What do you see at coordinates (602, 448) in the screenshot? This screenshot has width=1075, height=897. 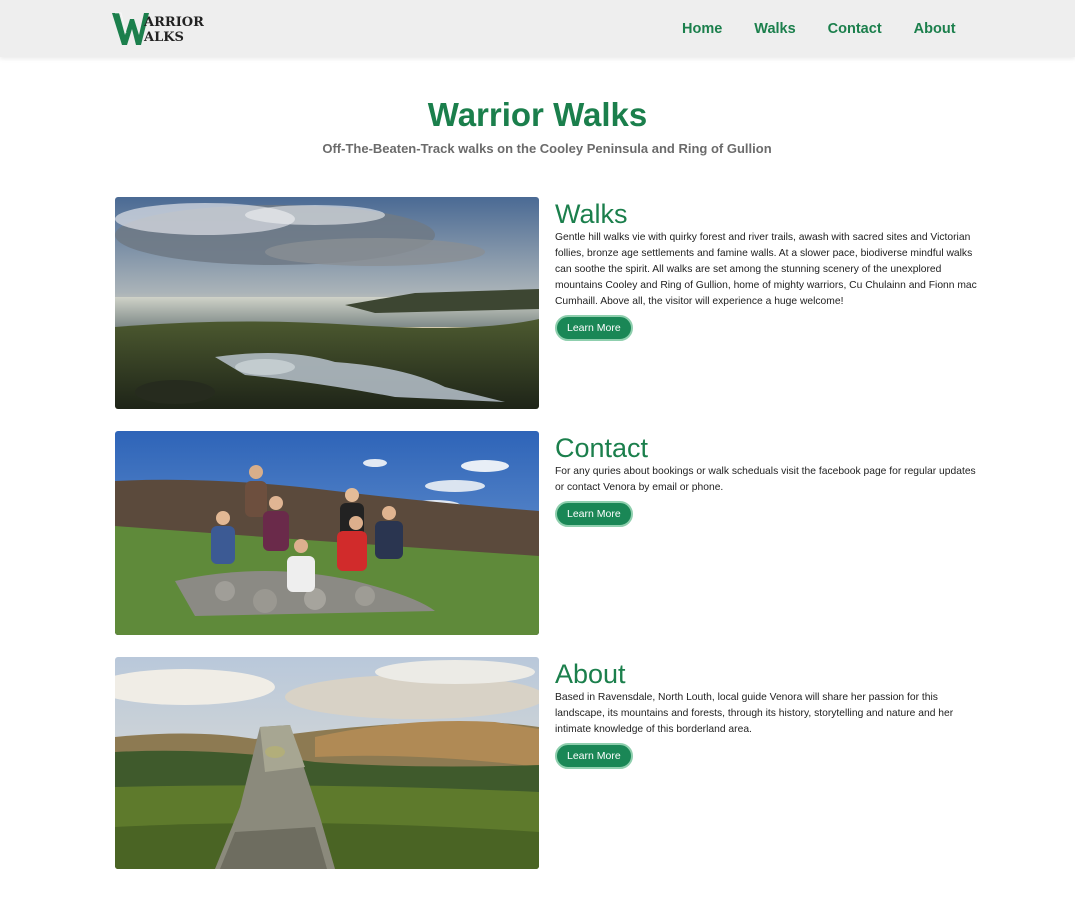 I see `contact-heading: Contact` at bounding box center [602, 448].